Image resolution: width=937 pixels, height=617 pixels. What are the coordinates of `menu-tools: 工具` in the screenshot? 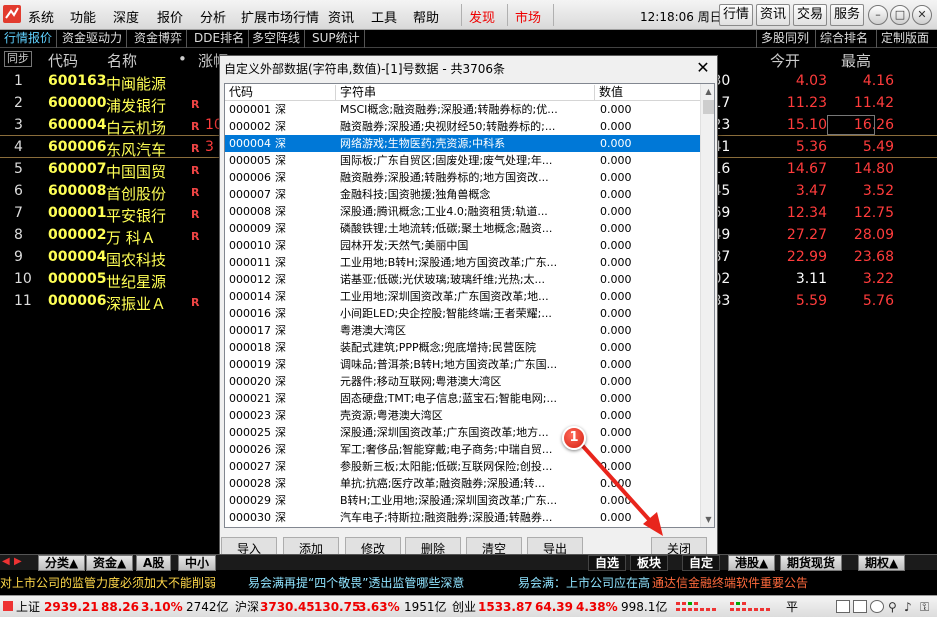 It's located at (384, 16).